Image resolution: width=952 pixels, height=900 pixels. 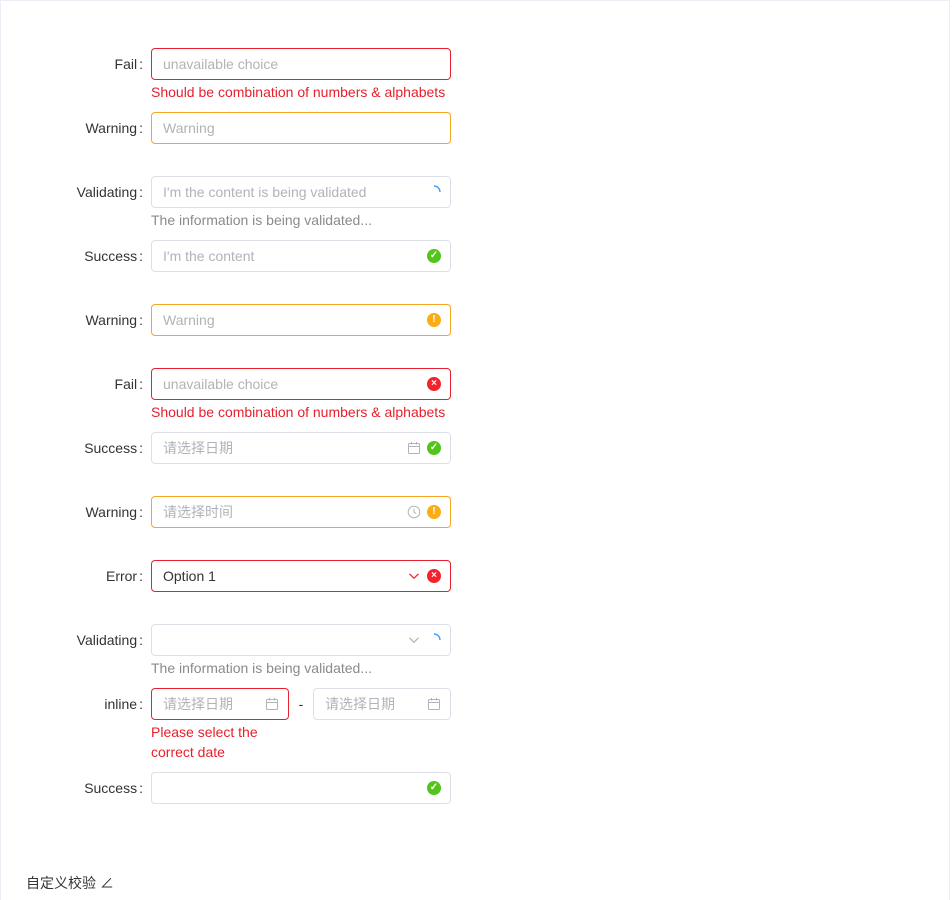 I want to click on date-picker: 请选择日期 ✓, so click(x=301, y=448).